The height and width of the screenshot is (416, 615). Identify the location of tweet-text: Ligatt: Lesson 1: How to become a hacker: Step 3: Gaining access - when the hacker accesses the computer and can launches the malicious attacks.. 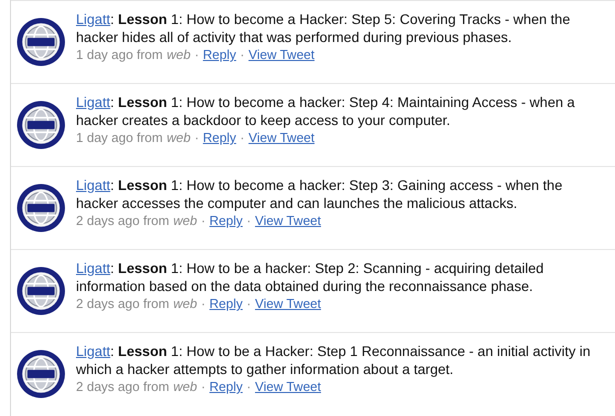
(320, 194).